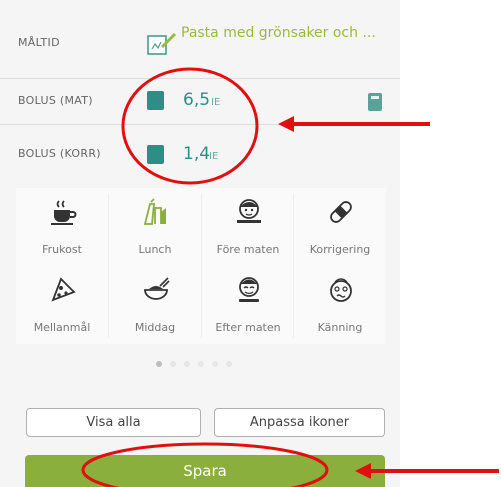 The width and height of the screenshot is (501, 487). What do you see at coordinates (248, 327) in the screenshot?
I see `category-label: Efter maten` at bounding box center [248, 327].